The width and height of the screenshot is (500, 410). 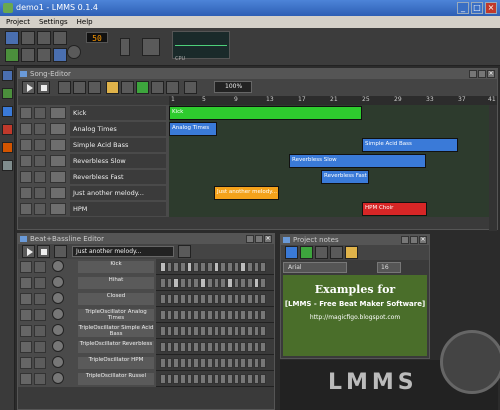 What do you see at coordinates (7, 165) in the screenshot?
I see `root-directory-icon` at bounding box center [7, 165].